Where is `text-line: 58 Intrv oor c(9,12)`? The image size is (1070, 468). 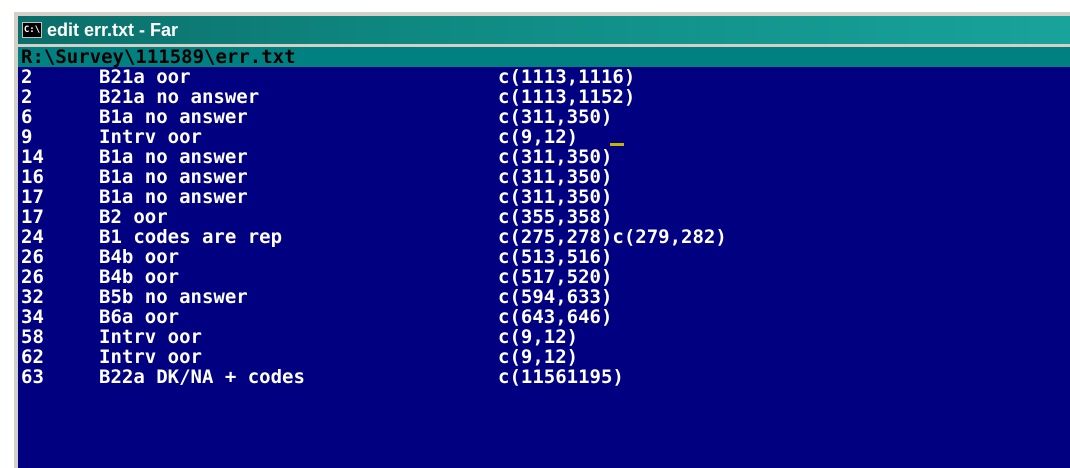
text-line: 58 Intrv oor c(9,12) is located at coordinates (544, 337).